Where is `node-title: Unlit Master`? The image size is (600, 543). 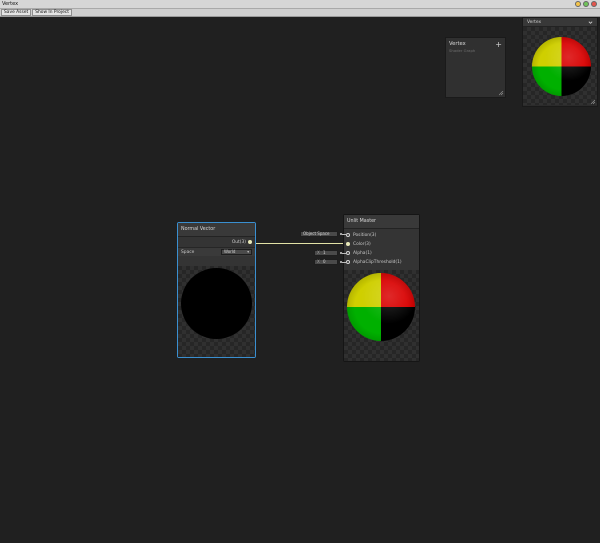
node-title: Unlit Master is located at coordinates (381, 222).